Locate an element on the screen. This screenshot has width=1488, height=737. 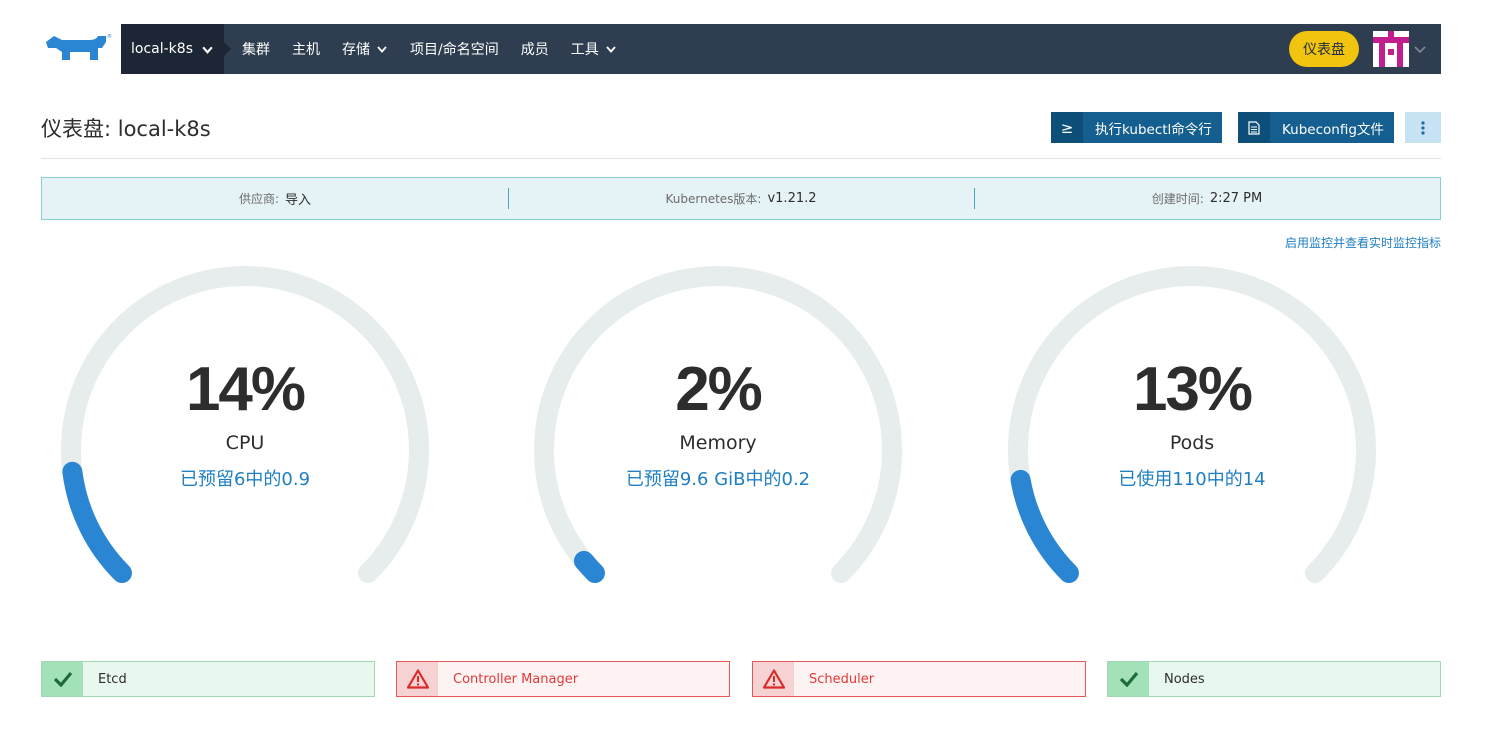
cpu-gauge: 14% CPU 已预留6中的0.9 is located at coordinates (245, 427).